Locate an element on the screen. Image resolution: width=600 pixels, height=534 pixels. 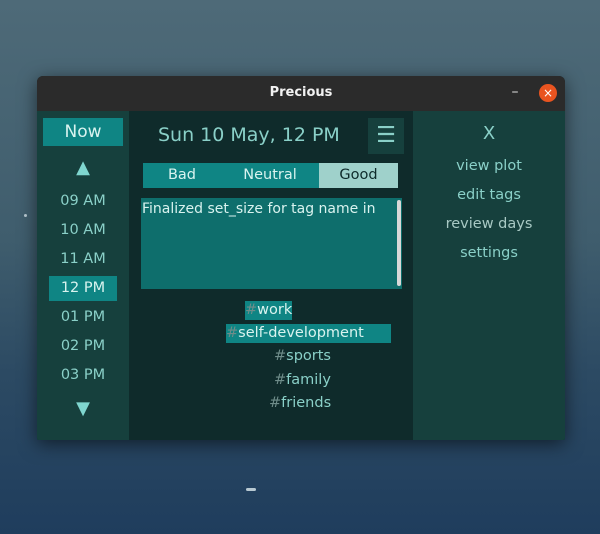
mood-neutral-button: Neutral is located at coordinates (270, 175).